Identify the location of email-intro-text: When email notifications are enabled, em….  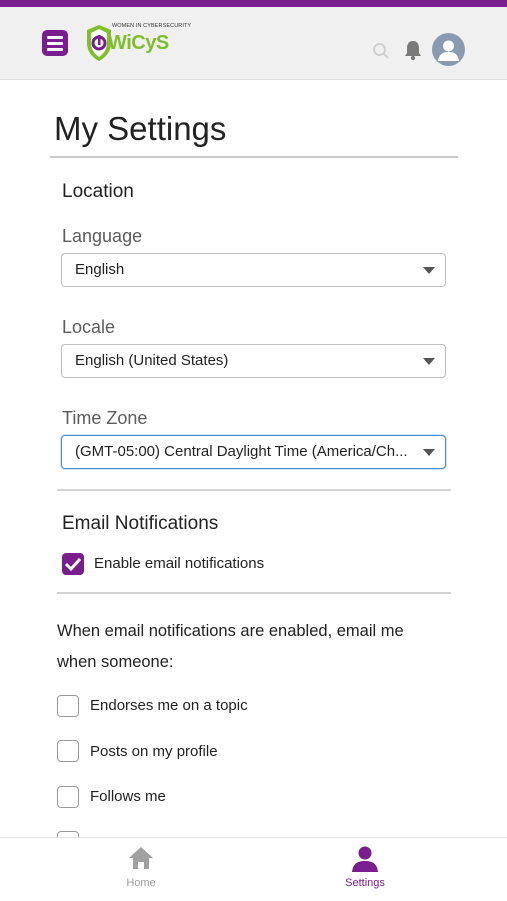
(230, 646).